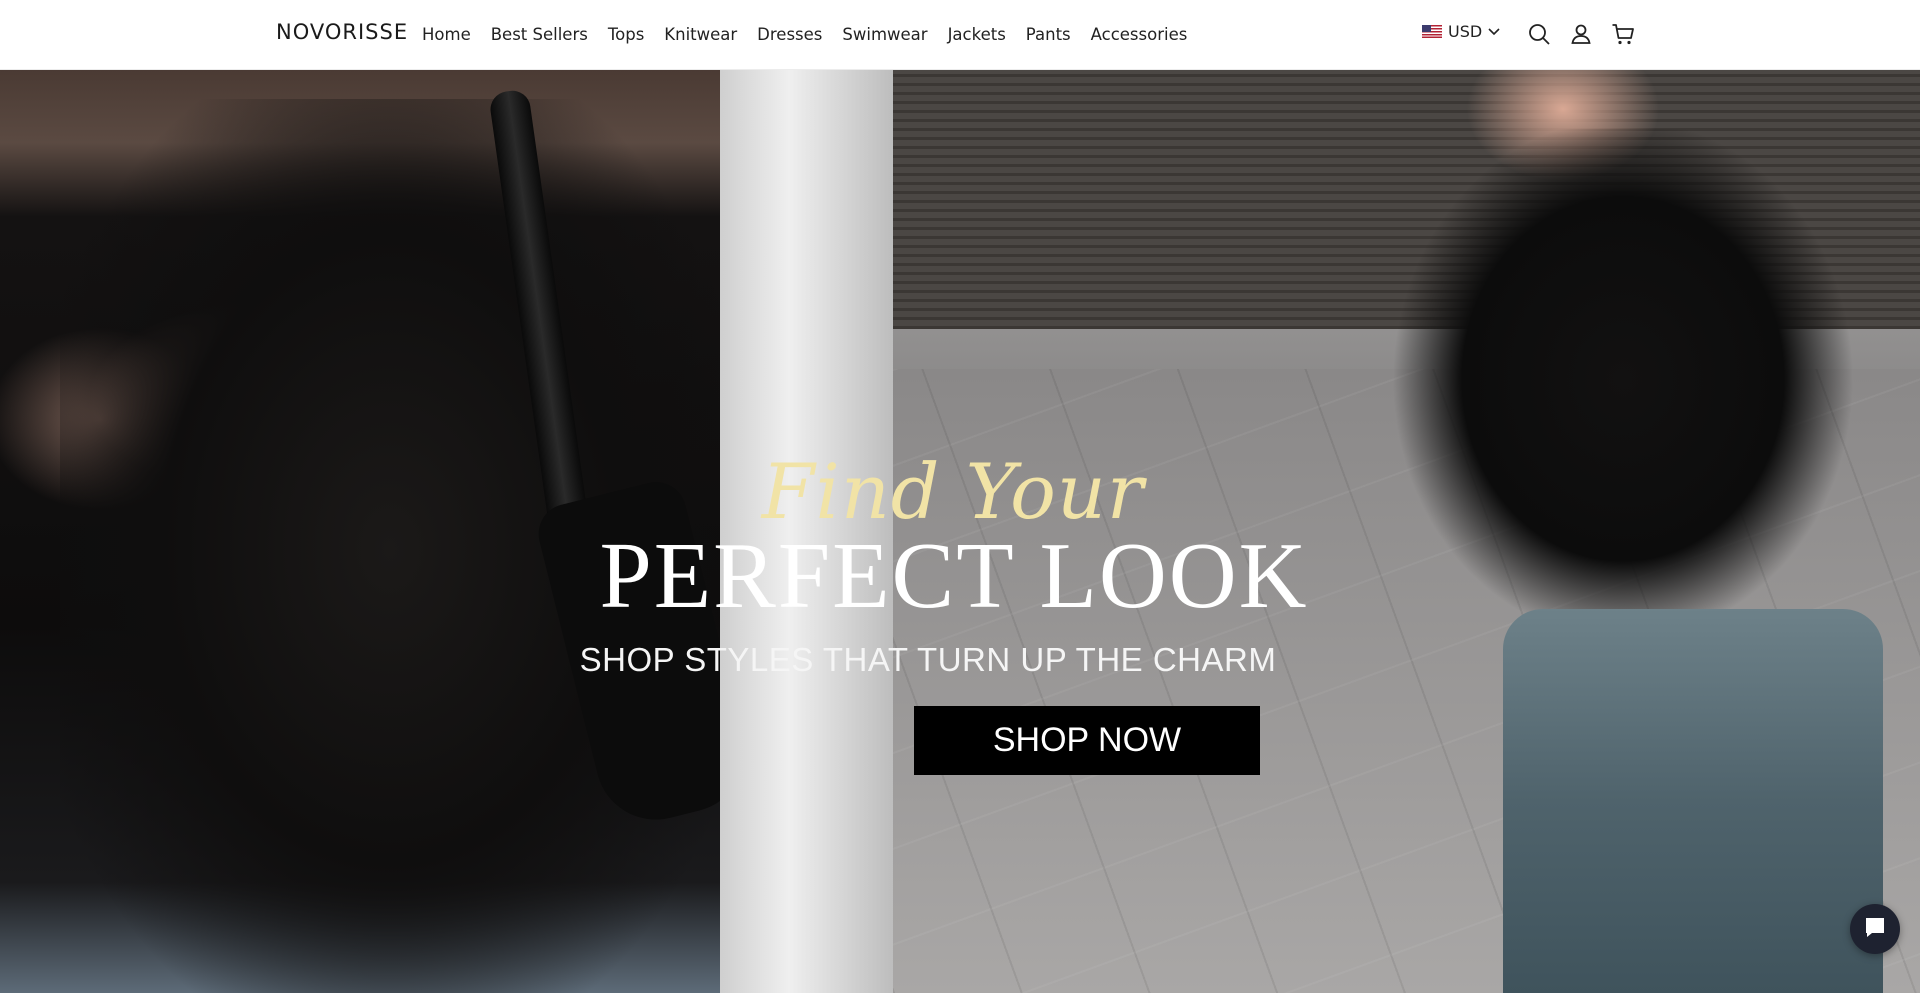 Image resolution: width=1920 pixels, height=993 pixels. What do you see at coordinates (1048, 34) in the screenshot?
I see `nav-pants: Pants` at bounding box center [1048, 34].